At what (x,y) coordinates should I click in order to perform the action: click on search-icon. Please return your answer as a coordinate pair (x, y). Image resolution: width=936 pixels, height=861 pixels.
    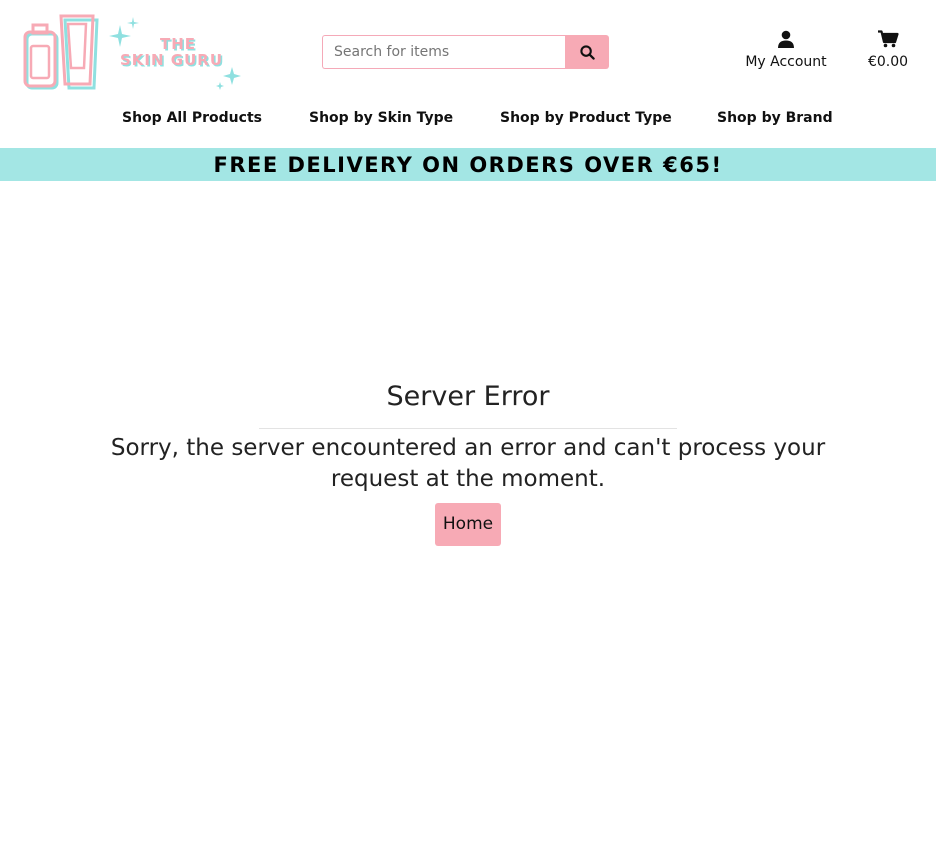
    Looking at the image, I should click on (587, 52).